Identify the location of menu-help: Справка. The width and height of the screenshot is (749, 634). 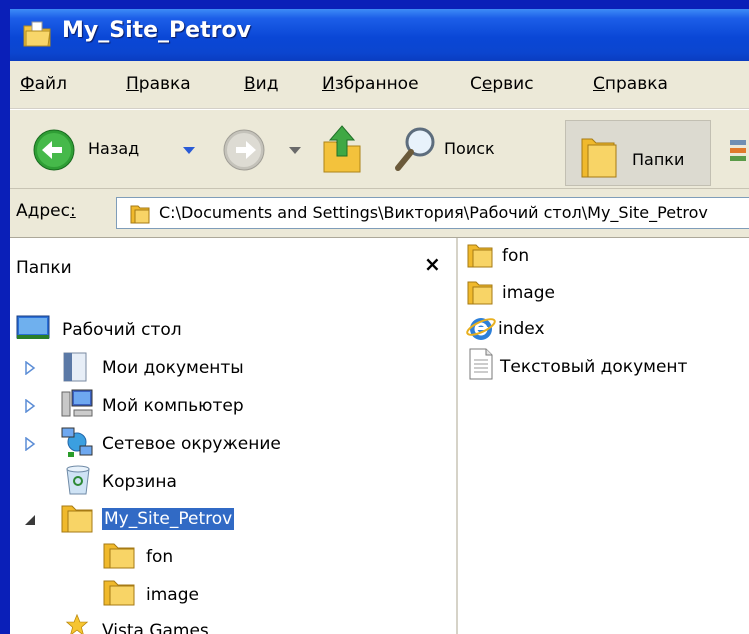
(630, 84).